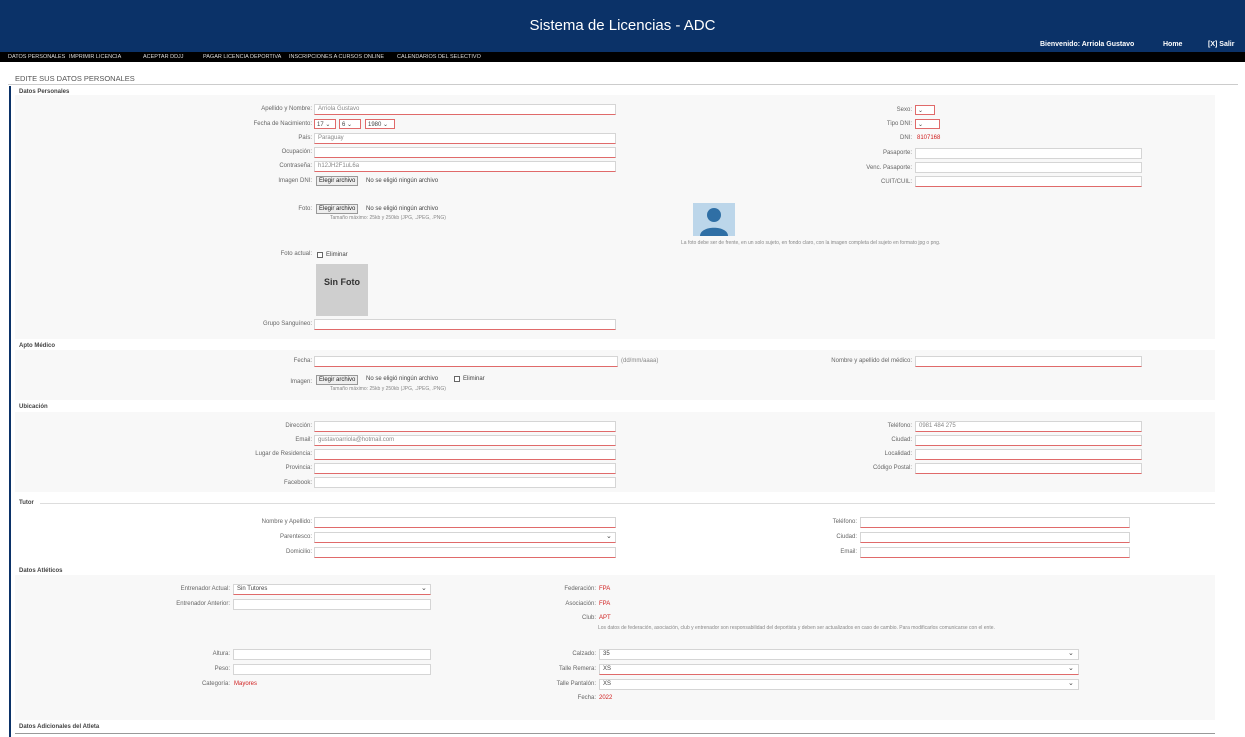  Describe the element at coordinates (336, 57) in the screenshot. I see `menu-item-online-courses: INSCRIPCIONES A CURSOS ONLINE` at that location.